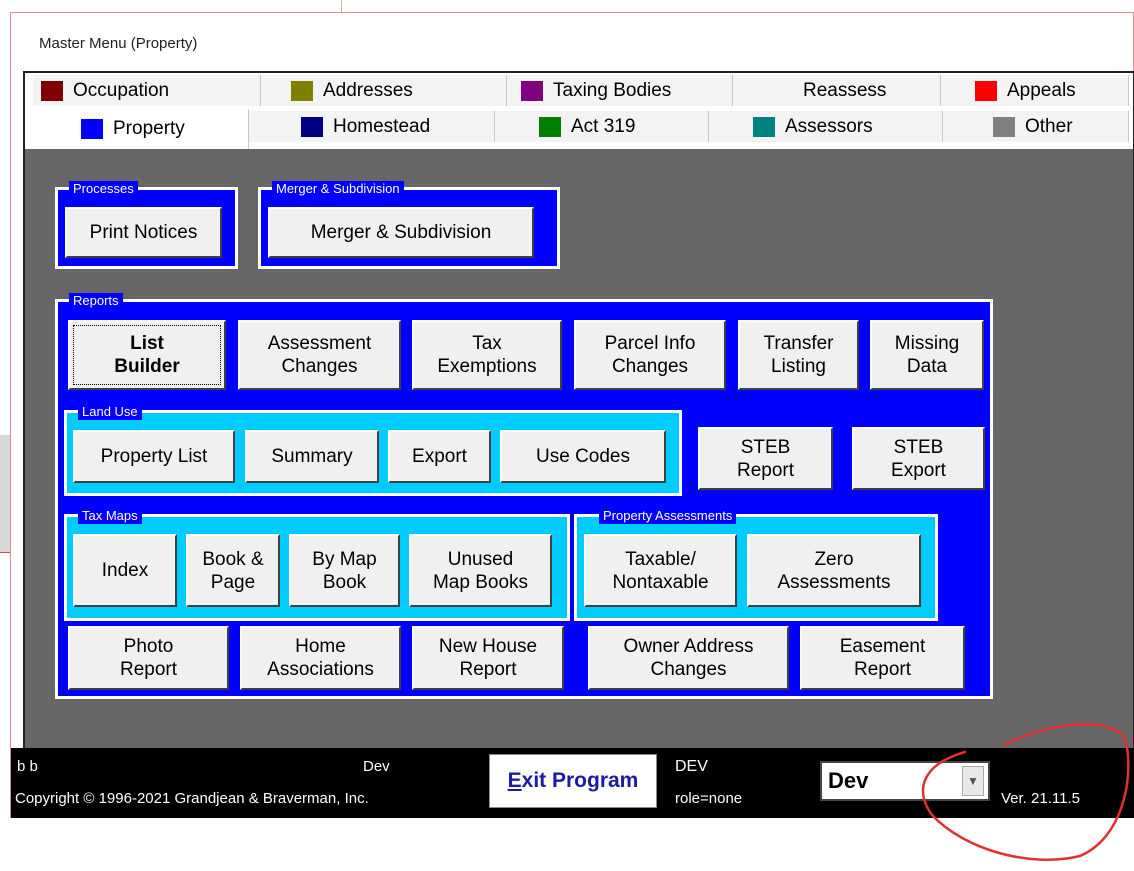 This screenshot has height=871, width=1134. What do you see at coordinates (1049, 126) in the screenshot?
I see `tab-label: Other` at bounding box center [1049, 126].